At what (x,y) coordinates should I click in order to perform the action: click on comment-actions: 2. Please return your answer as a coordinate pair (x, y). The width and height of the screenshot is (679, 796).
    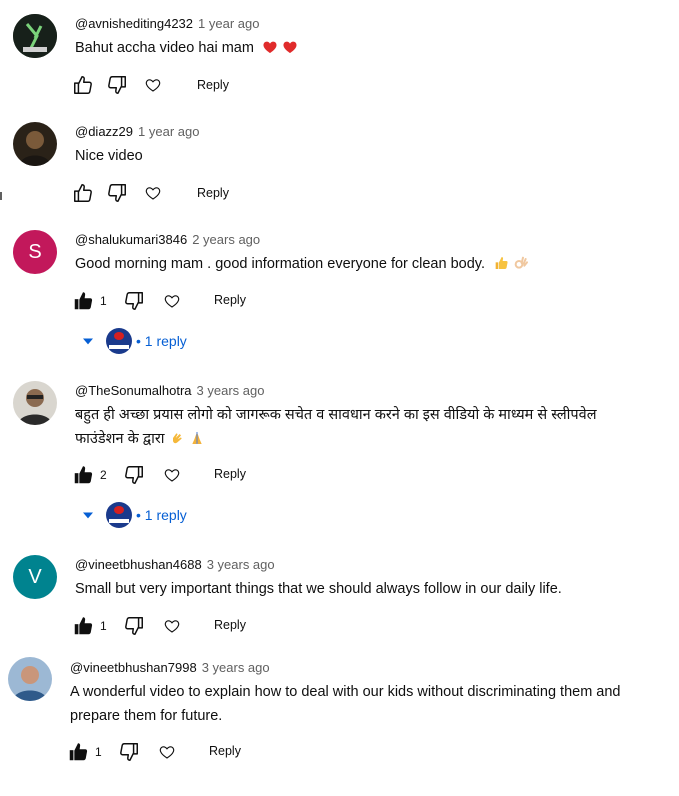
    Looking at the image, I should click on (127, 475).